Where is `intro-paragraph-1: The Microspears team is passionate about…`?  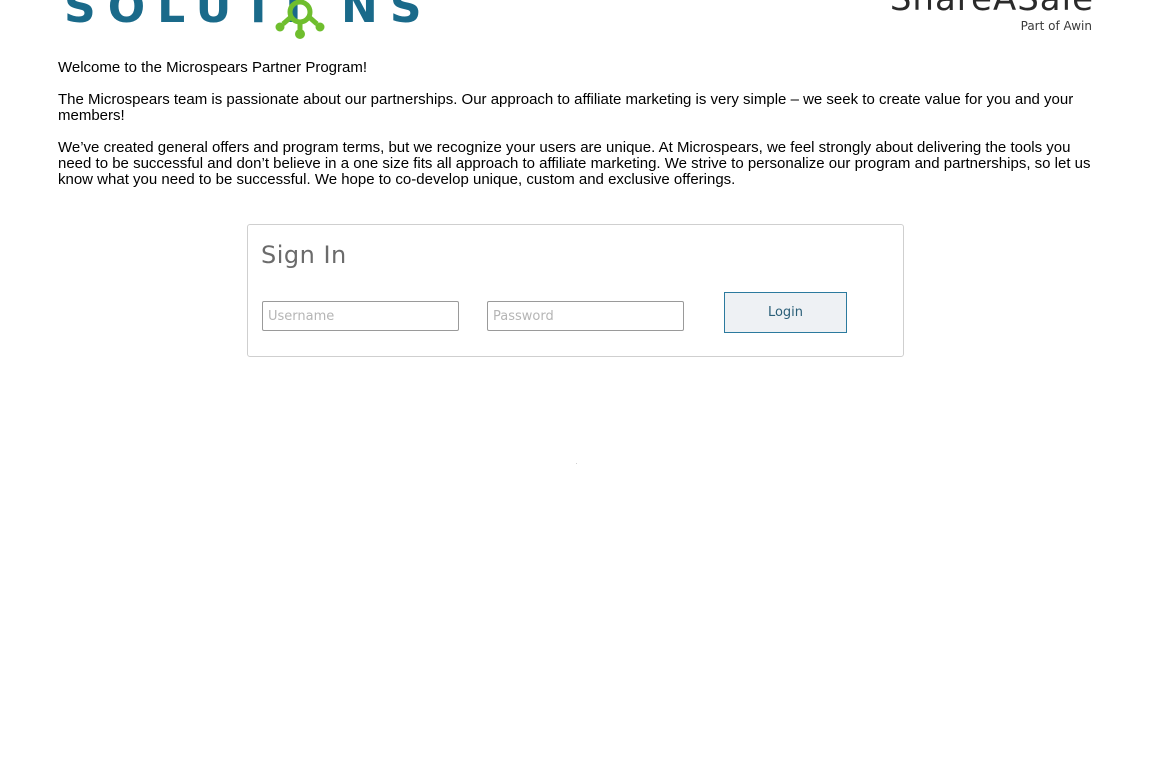
intro-paragraph-1: The Microspears team is passionate about… is located at coordinates (566, 107).